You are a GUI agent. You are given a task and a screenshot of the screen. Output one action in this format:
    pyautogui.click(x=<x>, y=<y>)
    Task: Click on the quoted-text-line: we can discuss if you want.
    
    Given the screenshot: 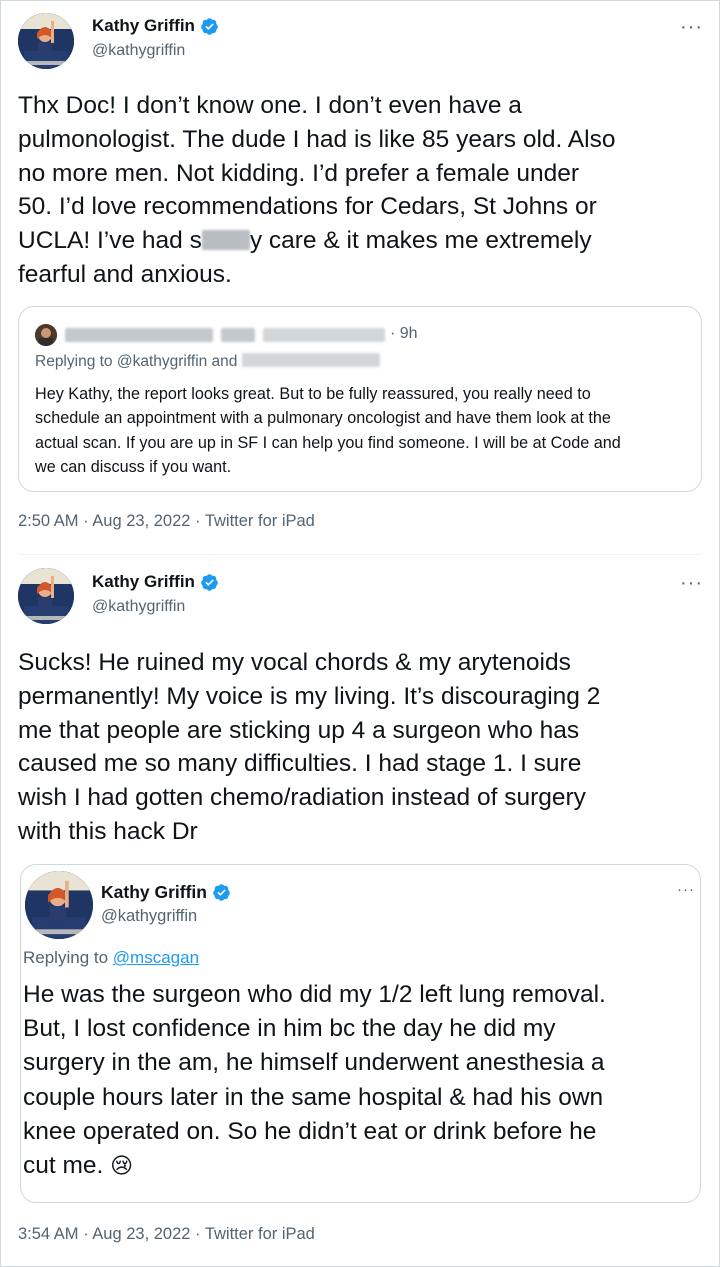 What is the action you would take?
    pyautogui.click(x=133, y=467)
    